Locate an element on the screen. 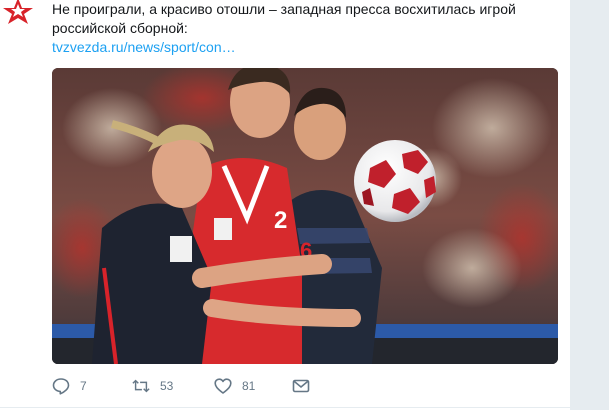 The height and width of the screenshot is (410, 609). reply-button: 7 is located at coordinates (69, 386).